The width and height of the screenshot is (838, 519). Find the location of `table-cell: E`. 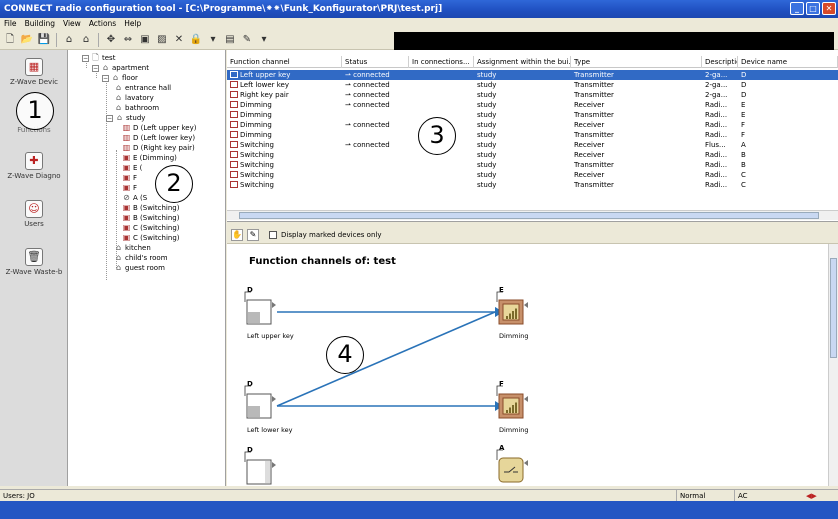

table-cell: E is located at coordinates (743, 105).